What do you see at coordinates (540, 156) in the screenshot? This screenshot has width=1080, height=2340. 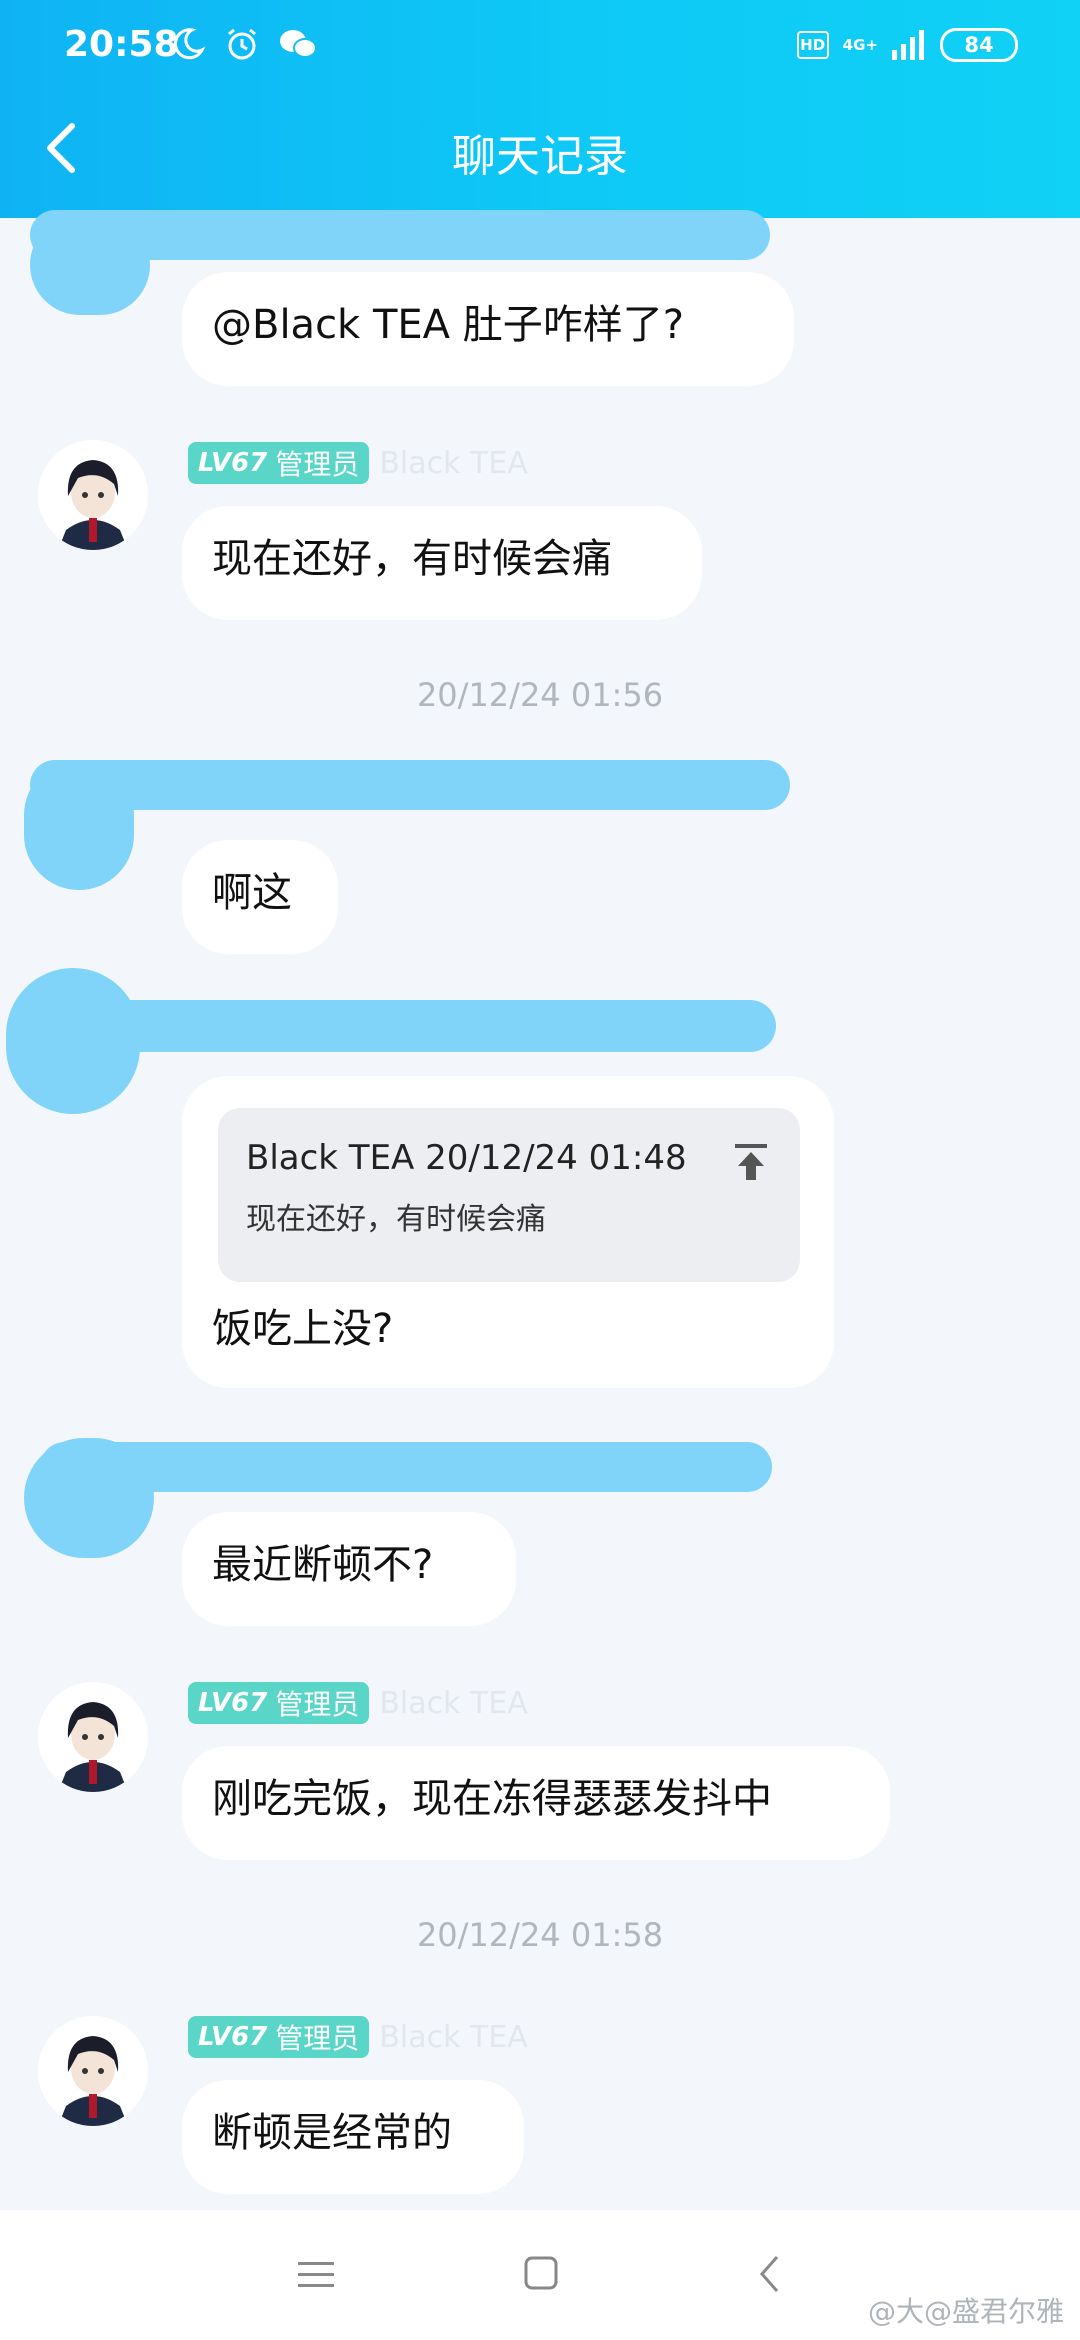 I see `page-title: 聊天记录` at bounding box center [540, 156].